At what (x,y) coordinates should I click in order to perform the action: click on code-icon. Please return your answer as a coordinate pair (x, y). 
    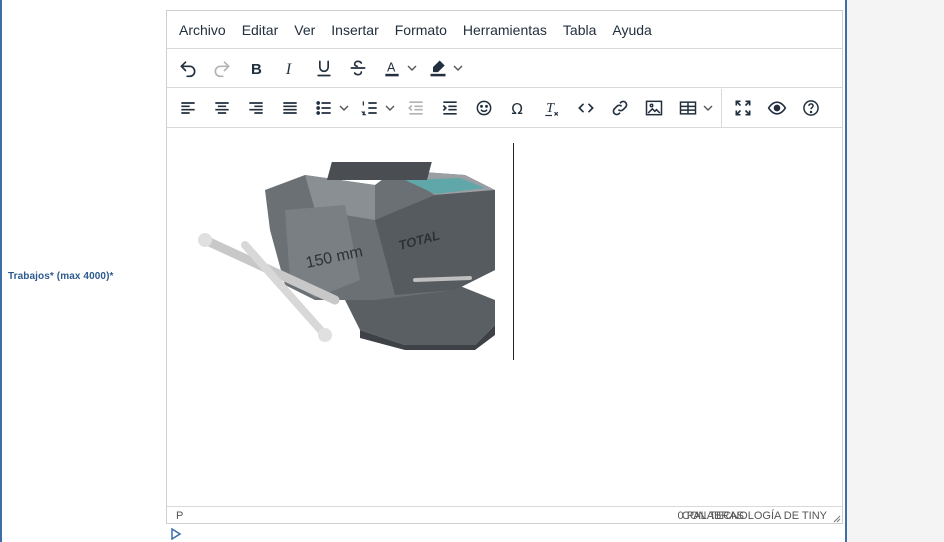
    Looking at the image, I should click on (586, 107).